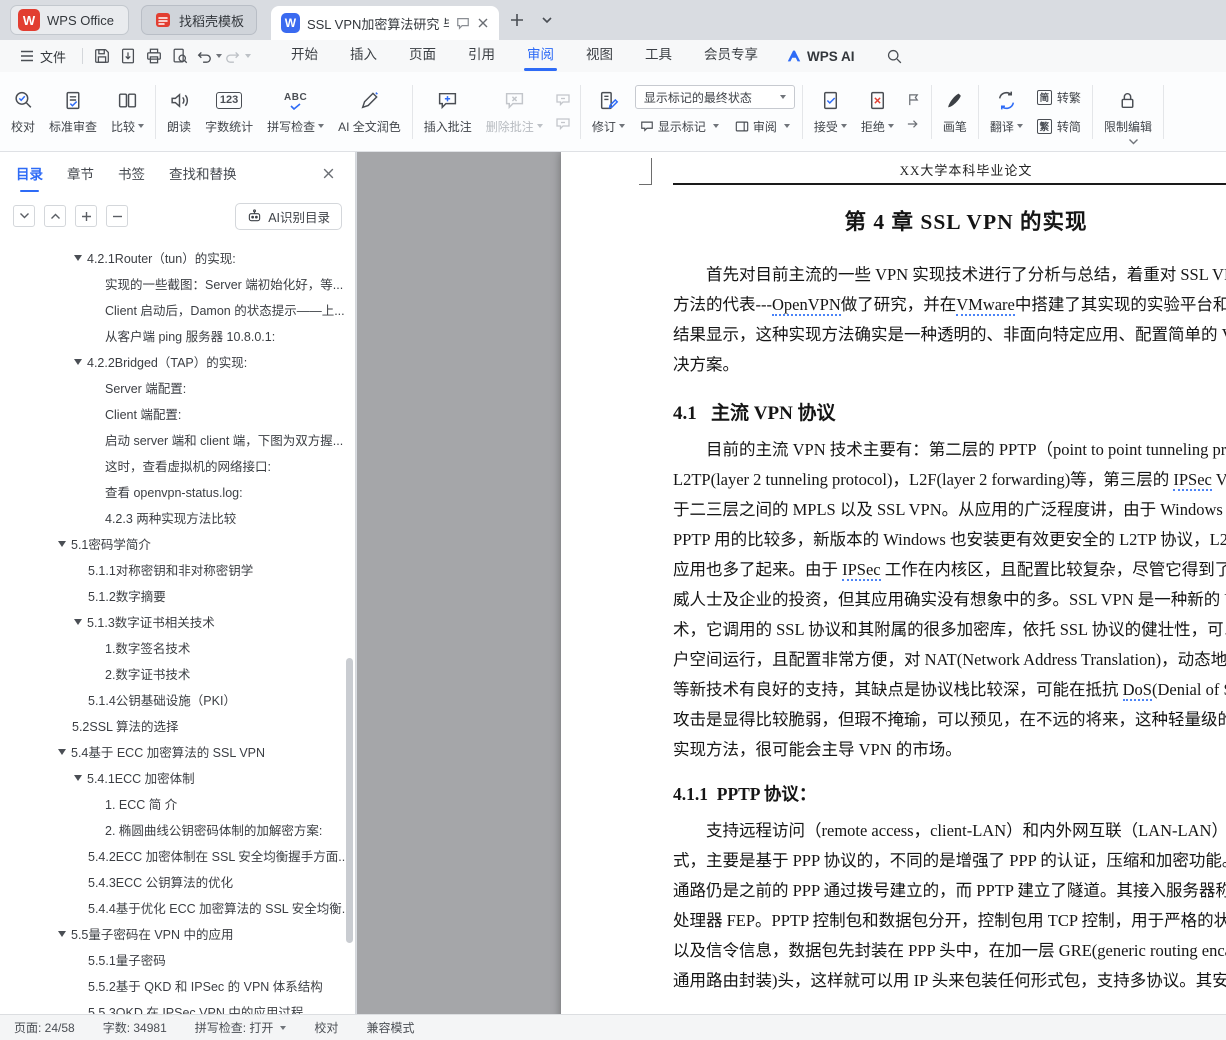  What do you see at coordinates (179, 112) in the screenshot?
I see `read-aloud-button: 朗读` at bounding box center [179, 112].